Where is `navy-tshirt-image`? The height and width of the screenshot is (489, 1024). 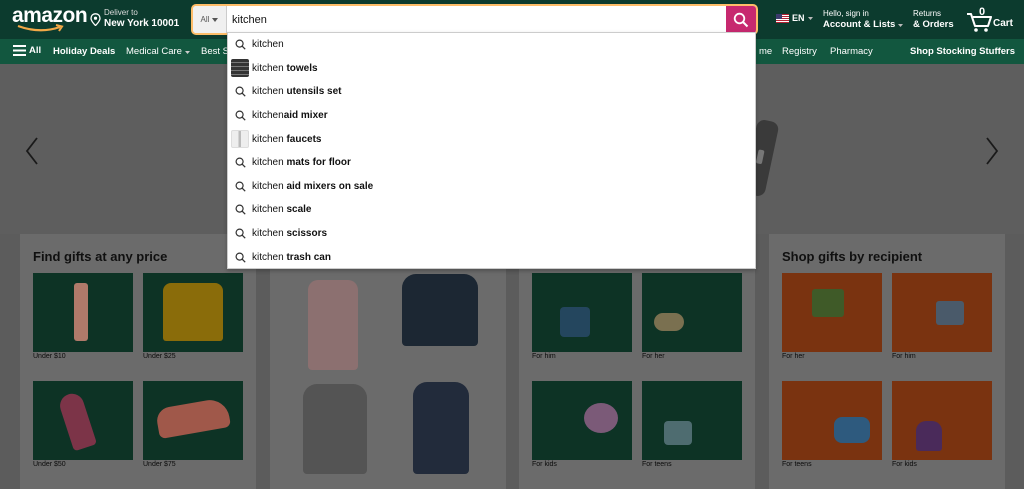
navy-tshirt-image is located at coordinates (441, 428).